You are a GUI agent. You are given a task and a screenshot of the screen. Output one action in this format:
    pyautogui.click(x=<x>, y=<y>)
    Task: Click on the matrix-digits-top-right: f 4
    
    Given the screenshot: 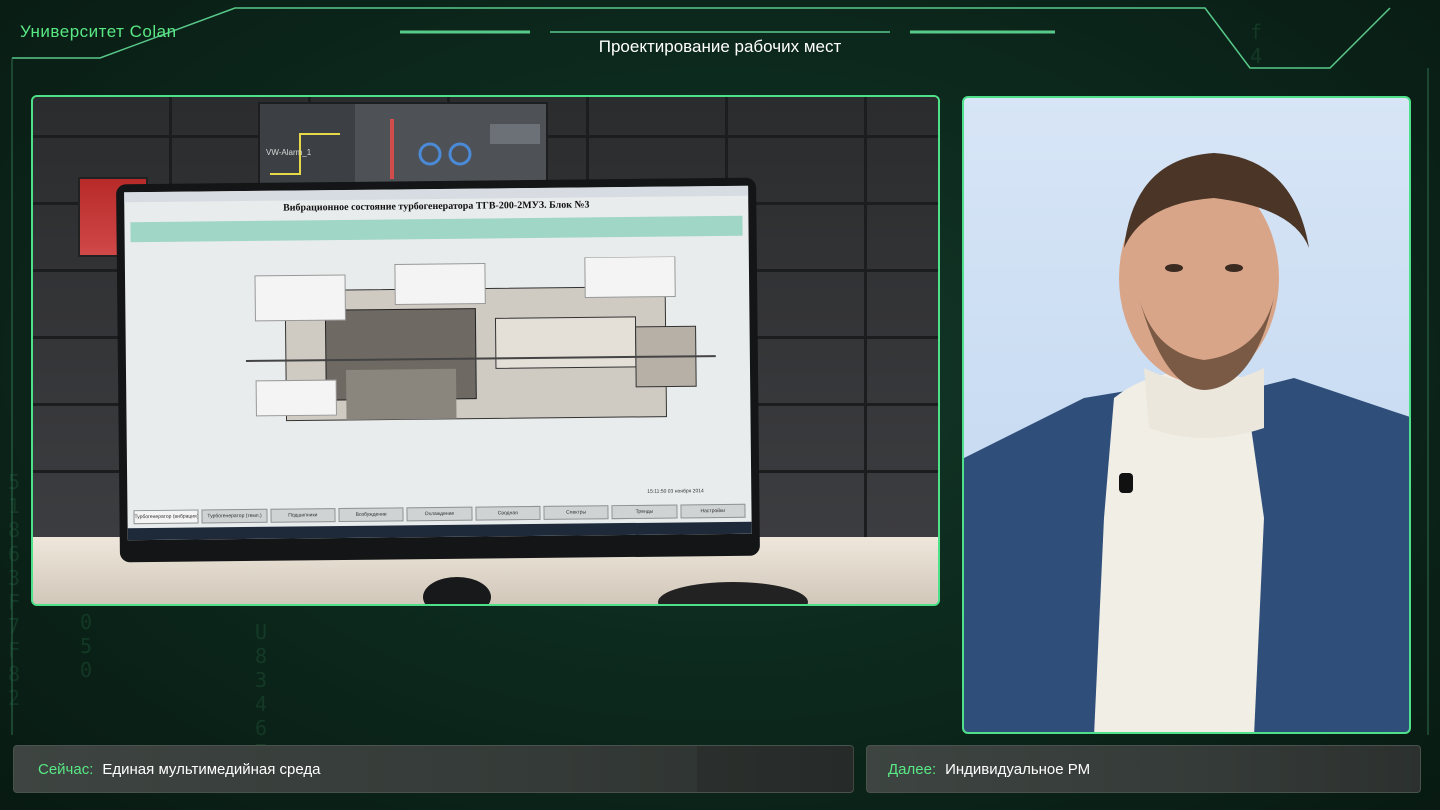 What is the action you would take?
    pyautogui.click(x=1256, y=44)
    